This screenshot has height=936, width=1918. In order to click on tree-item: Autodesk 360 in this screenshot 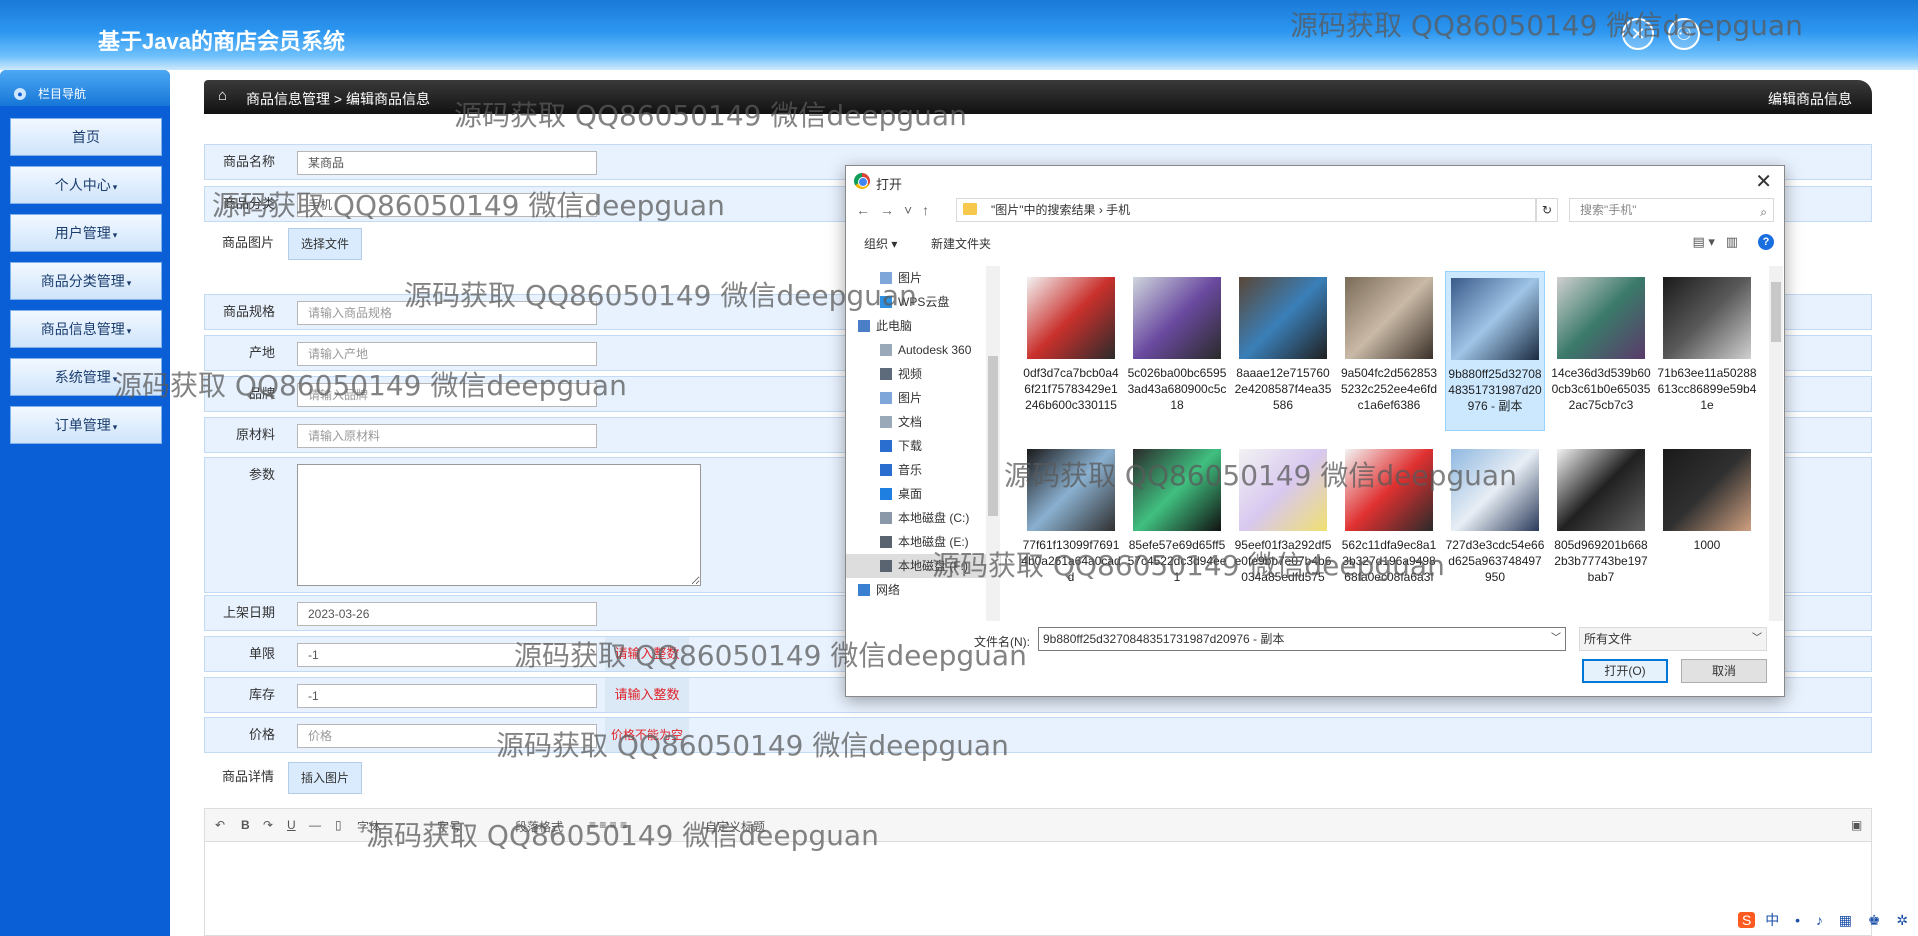, I will do `click(923, 350)`.